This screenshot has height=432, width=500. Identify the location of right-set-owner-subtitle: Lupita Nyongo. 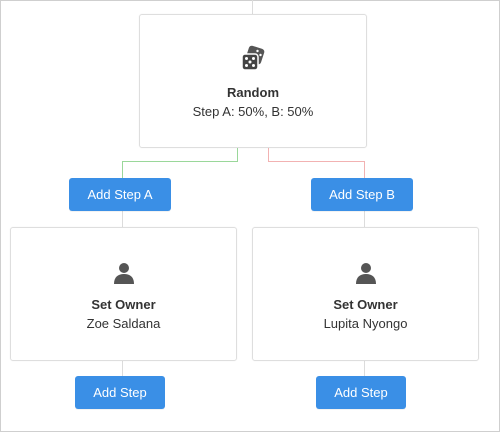
(365, 323).